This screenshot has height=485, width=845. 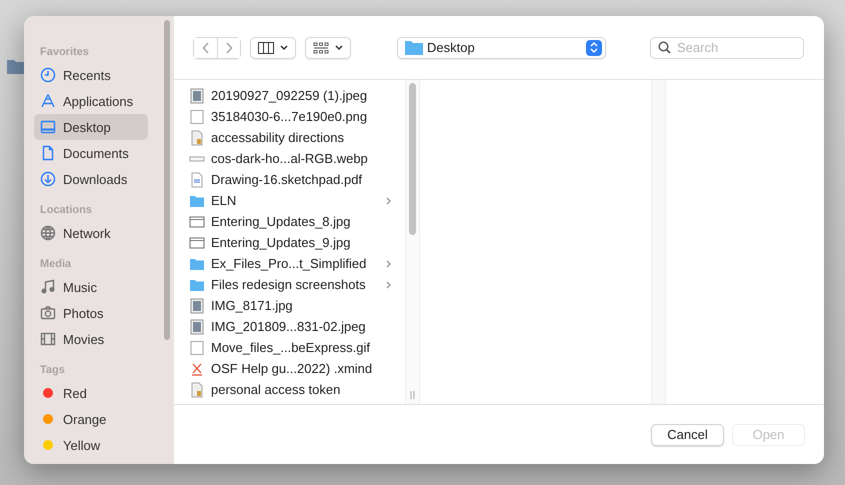 I want to click on file-row: IMG_201809...831-02.jpeg, so click(x=289, y=326).